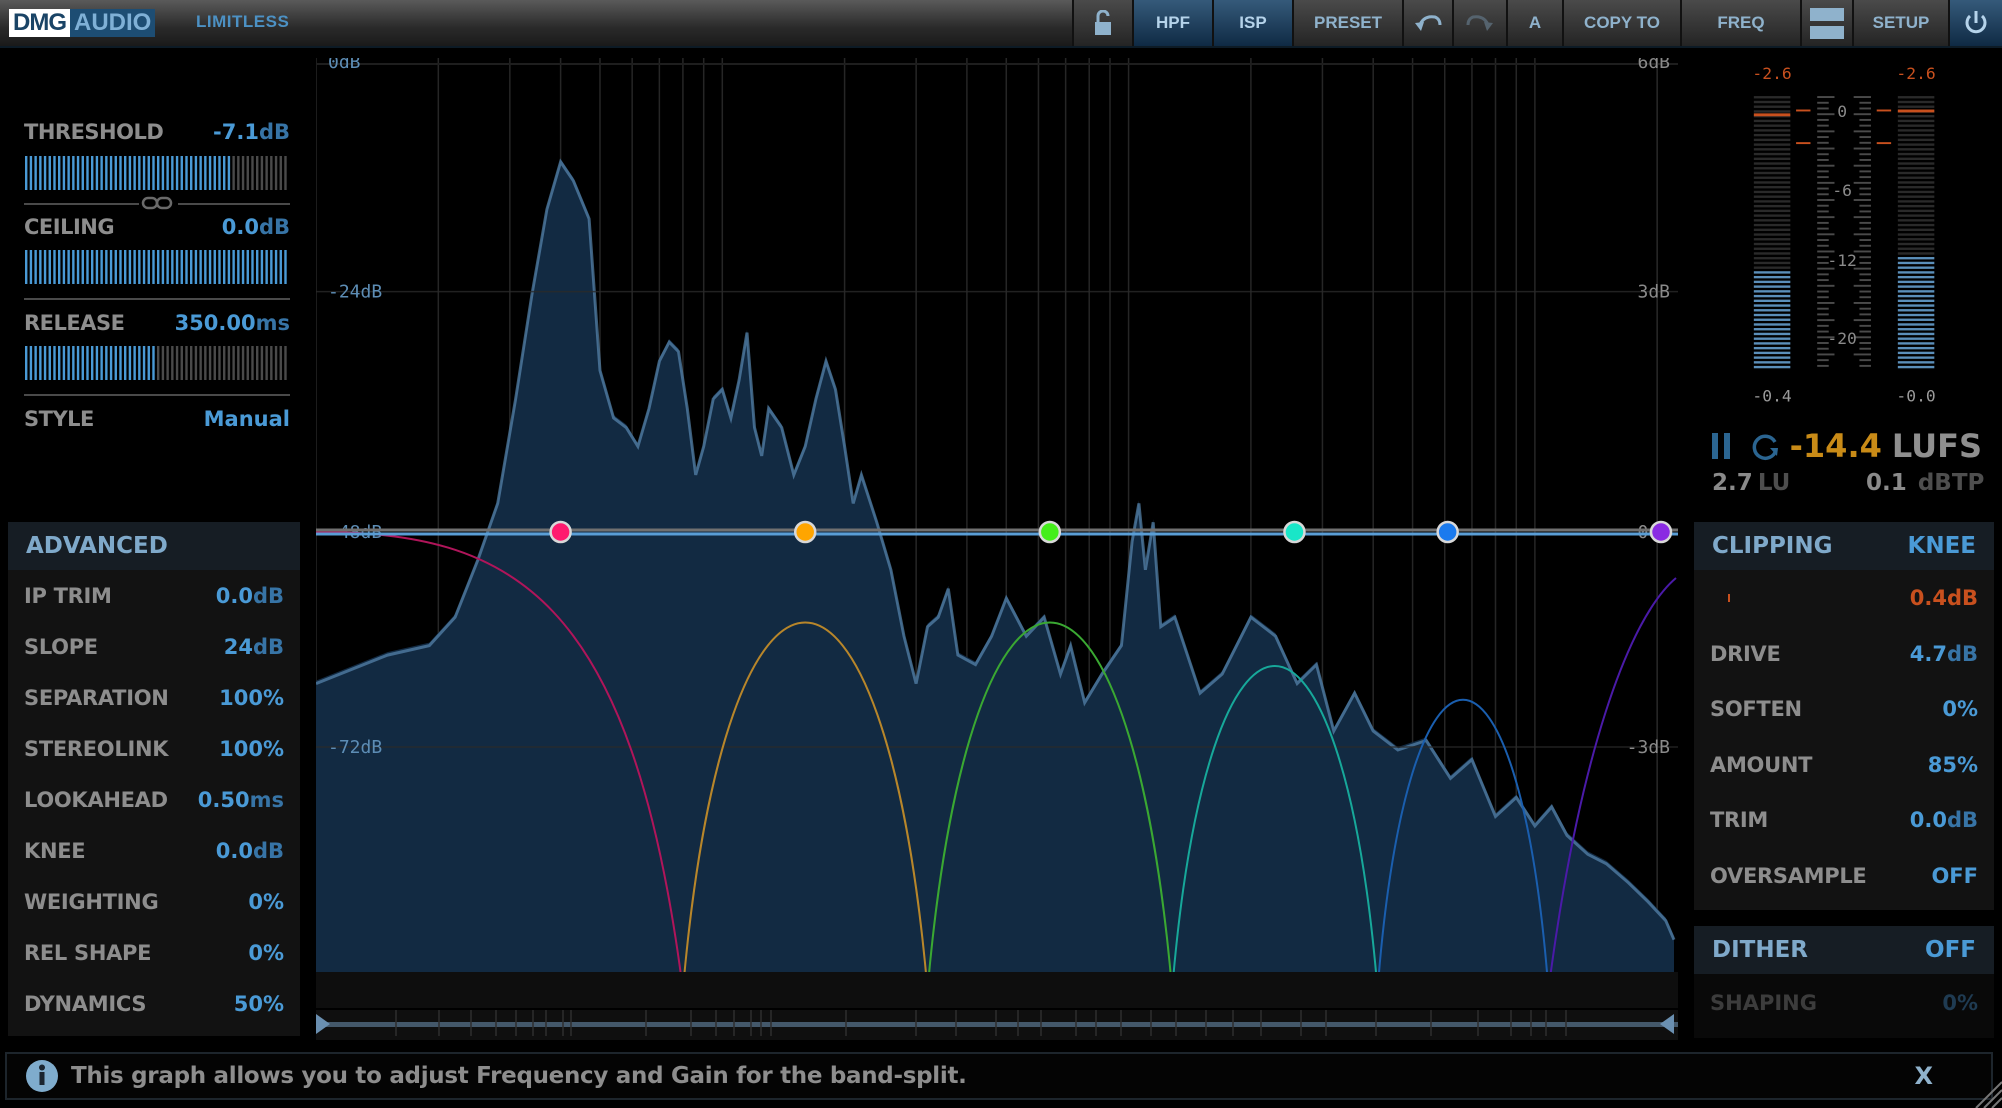 This screenshot has height=1108, width=2002. I want to click on power-button, so click(1975, 23).